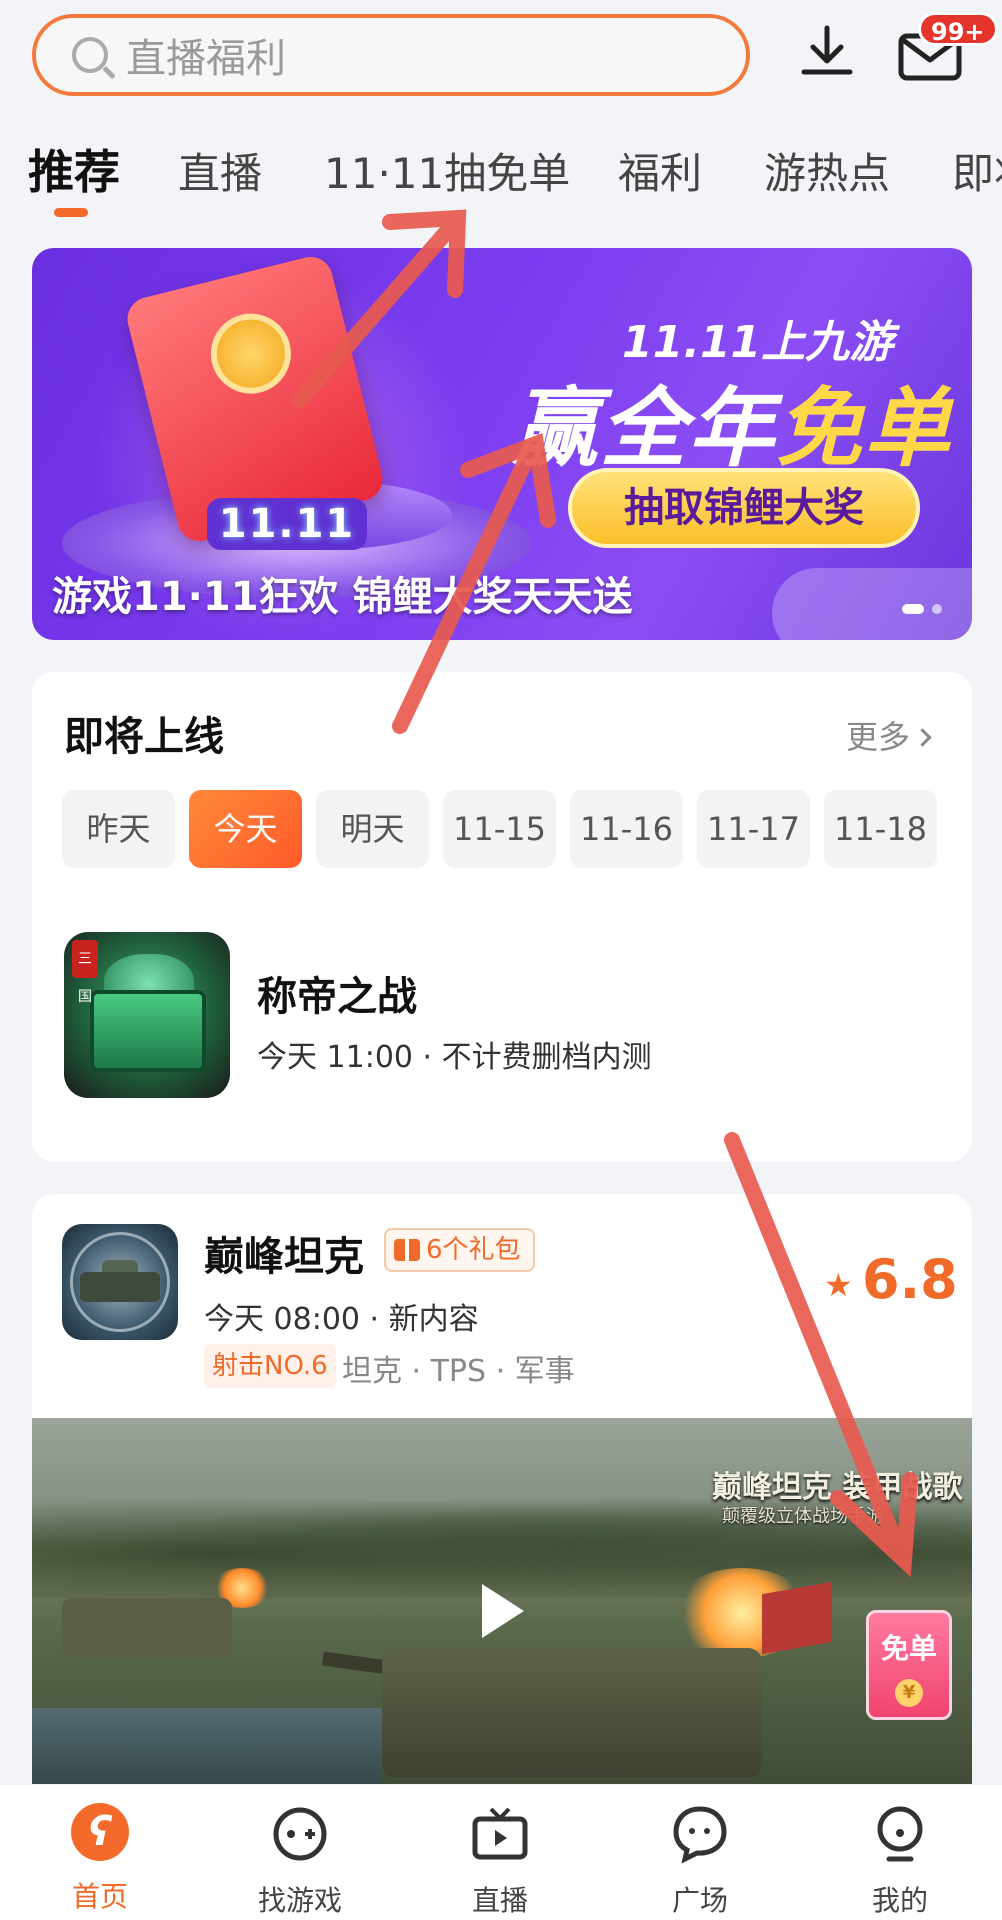 The height and width of the screenshot is (1920, 1002). I want to click on search-icon, so click(90, 55).